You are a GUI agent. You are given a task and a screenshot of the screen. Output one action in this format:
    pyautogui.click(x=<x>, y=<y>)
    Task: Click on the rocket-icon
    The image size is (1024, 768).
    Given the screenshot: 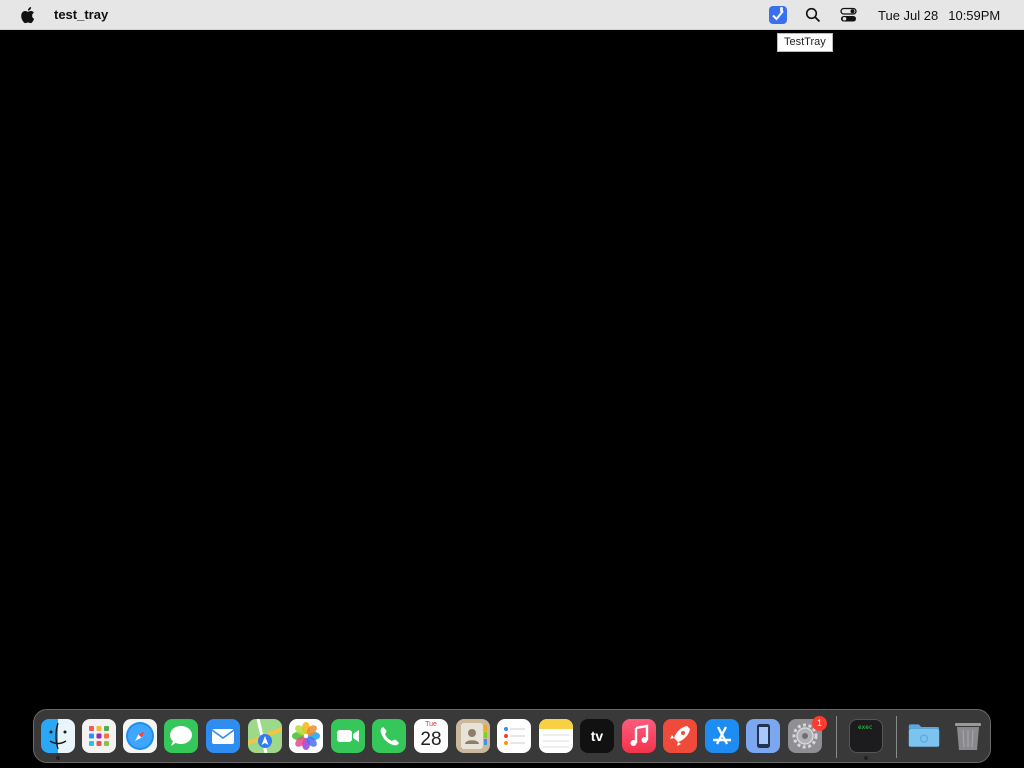 What is the action you would take?
    pyautogui.click(x=680, y=736)
    